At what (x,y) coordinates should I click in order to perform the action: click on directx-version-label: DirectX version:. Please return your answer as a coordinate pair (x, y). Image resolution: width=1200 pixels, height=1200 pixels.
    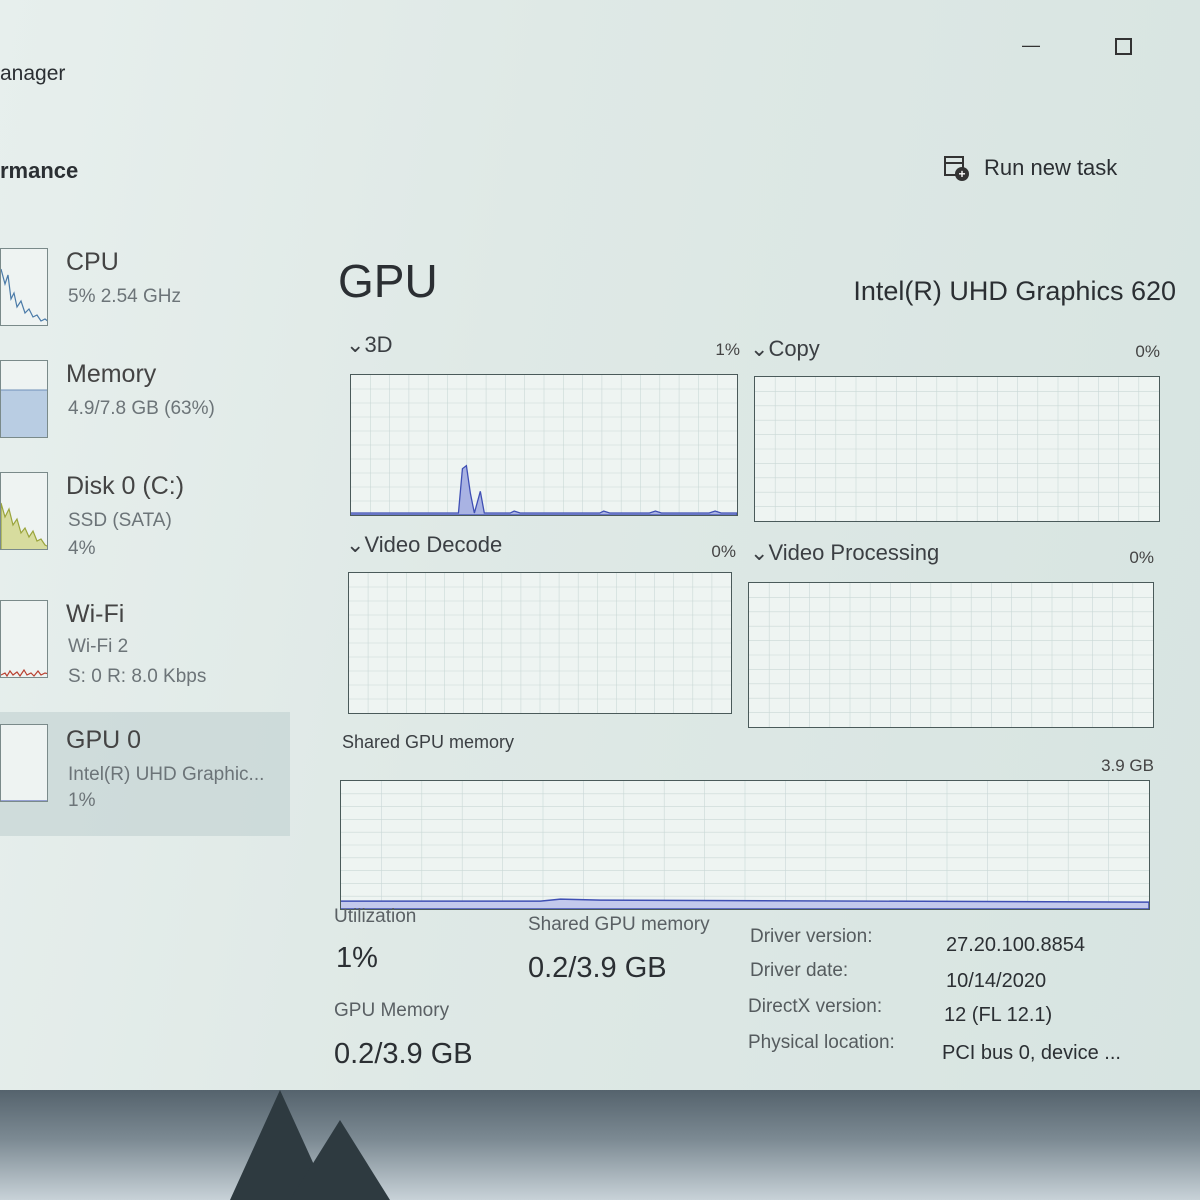
    Looking at the image, I should click on (815, 1006).